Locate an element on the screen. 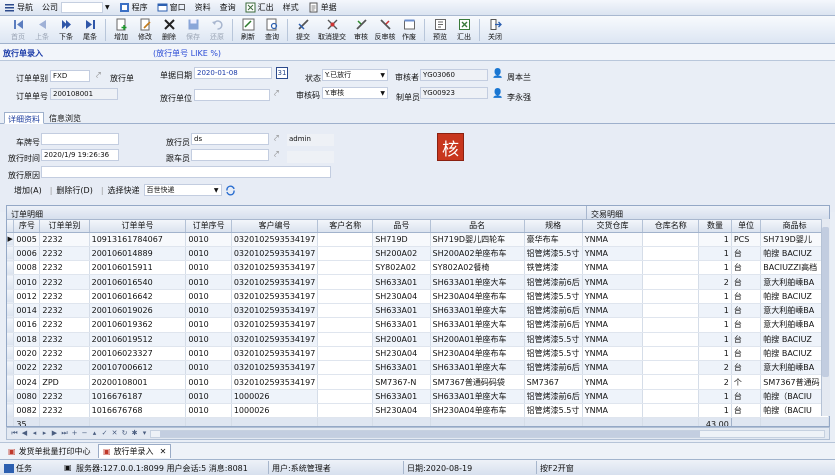  nav-confirm-icon: ✓ is located at coordinates (104, 433).